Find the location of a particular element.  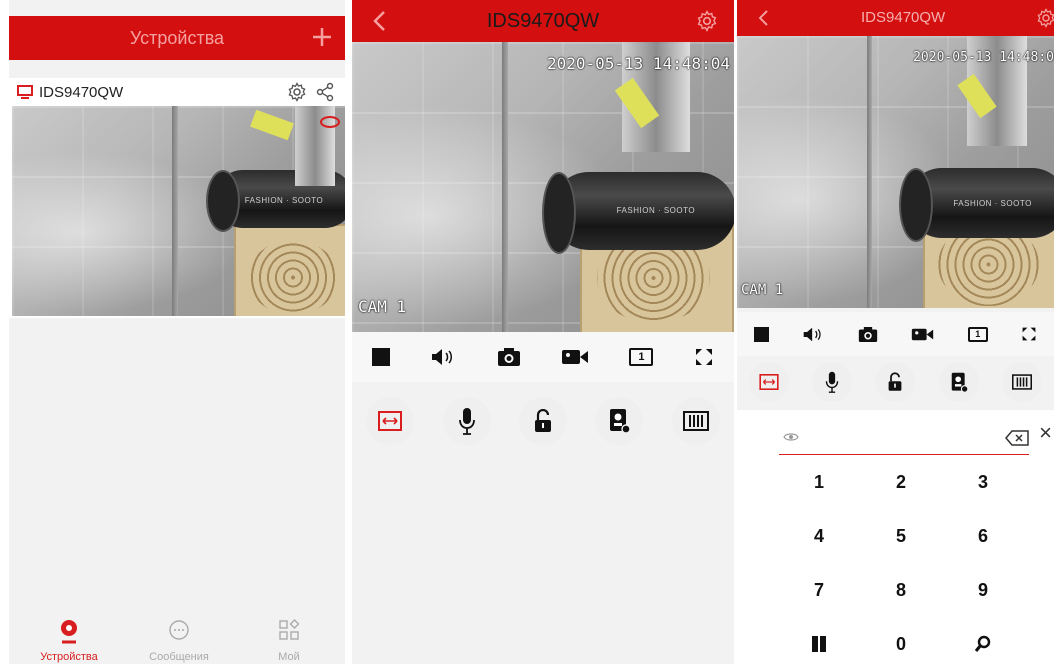

tab-label: Сообщения is located at coordinates (179, 657).